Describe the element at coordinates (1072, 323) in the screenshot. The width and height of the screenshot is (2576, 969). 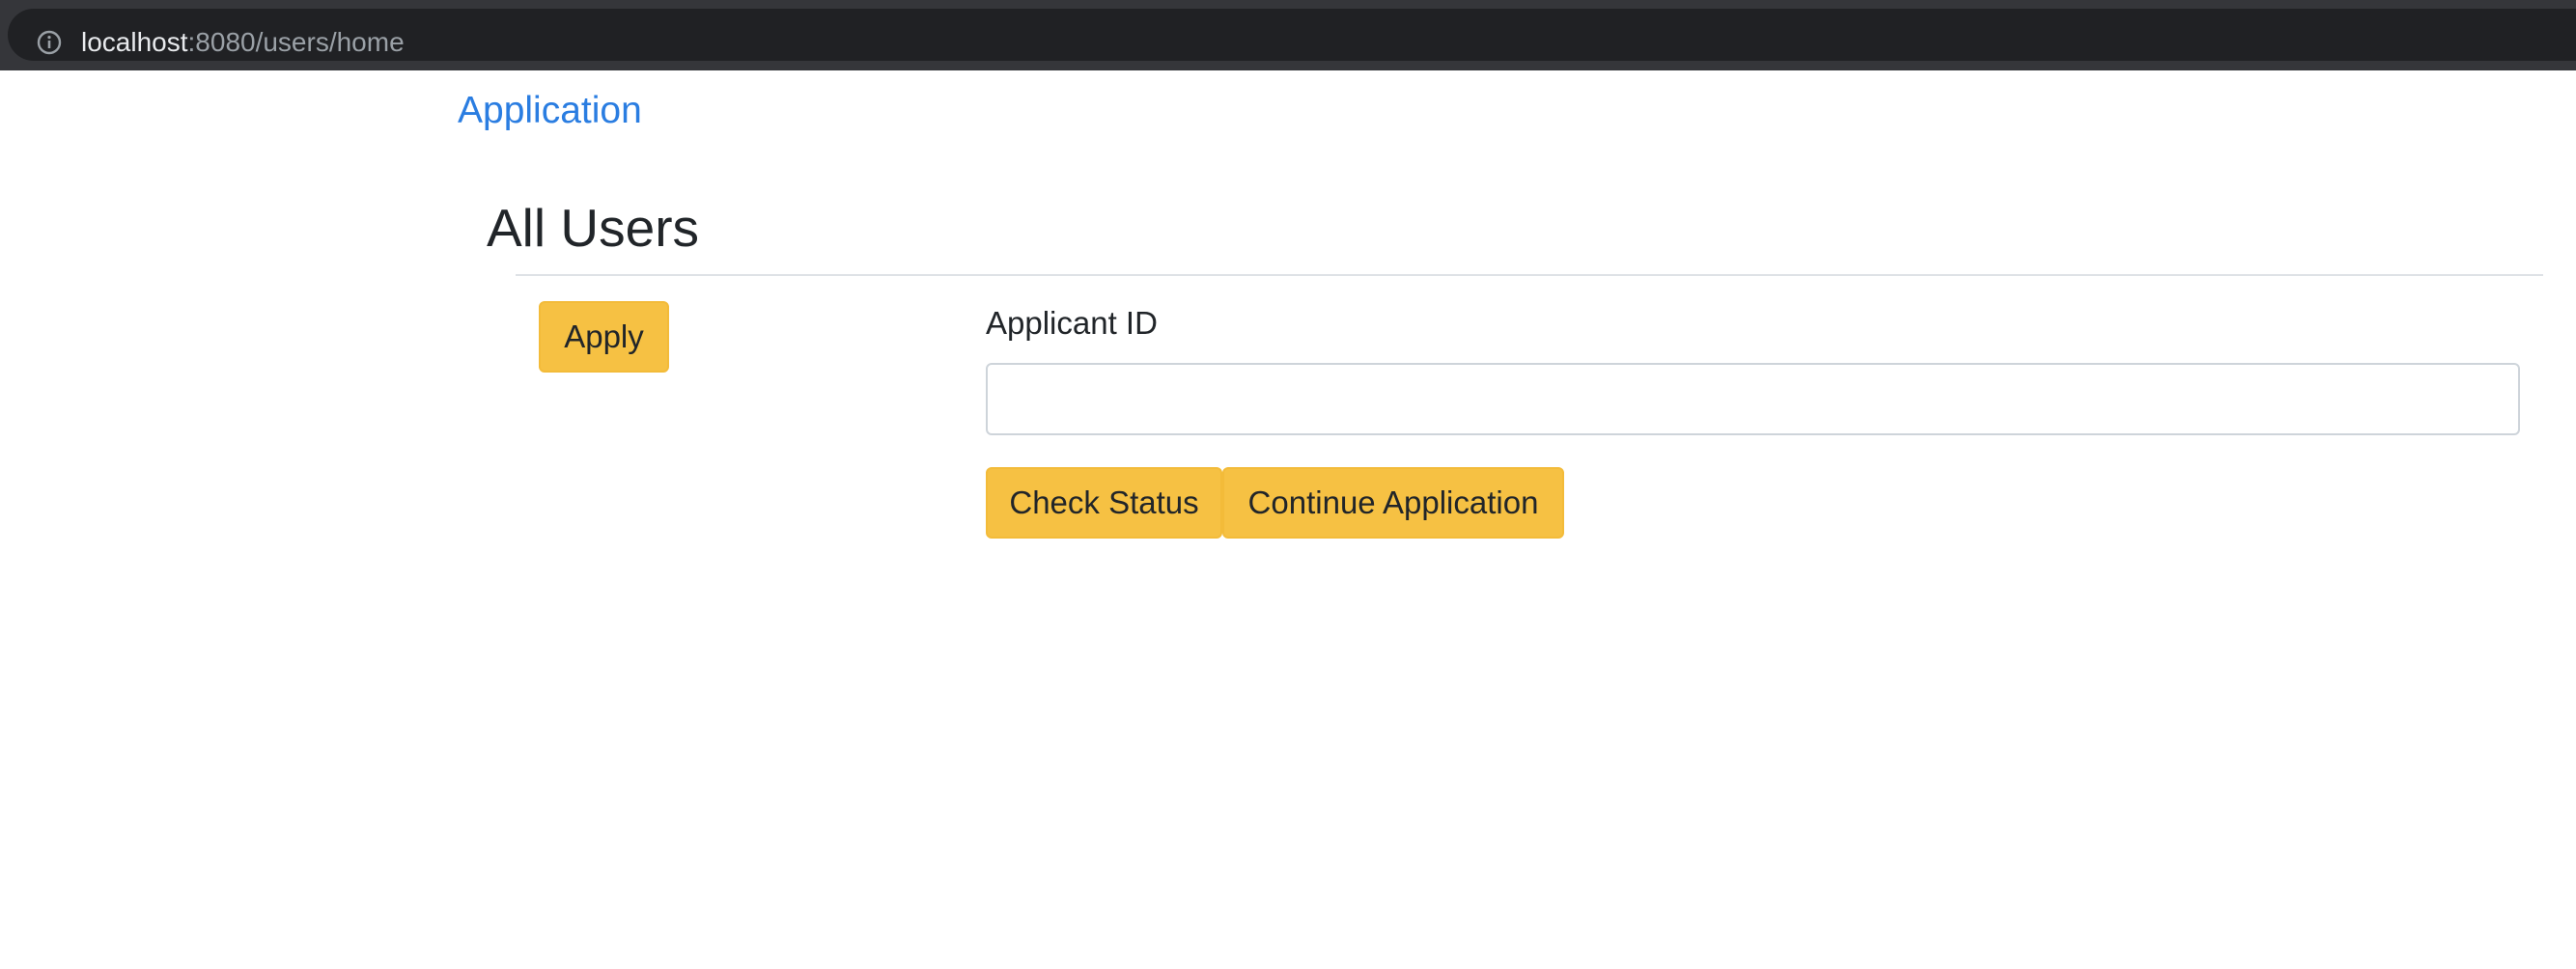
I see `applicant-id-label: Applicant ID` at that location.